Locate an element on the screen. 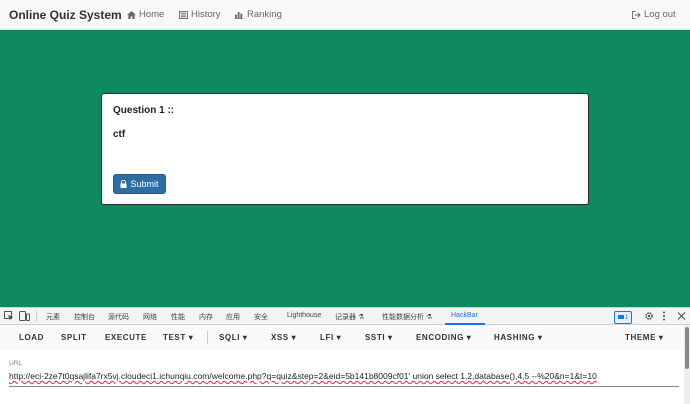 This screenshot has height=404, width=690. encoding-label: ENCODING is located at coordinates (440, 337).